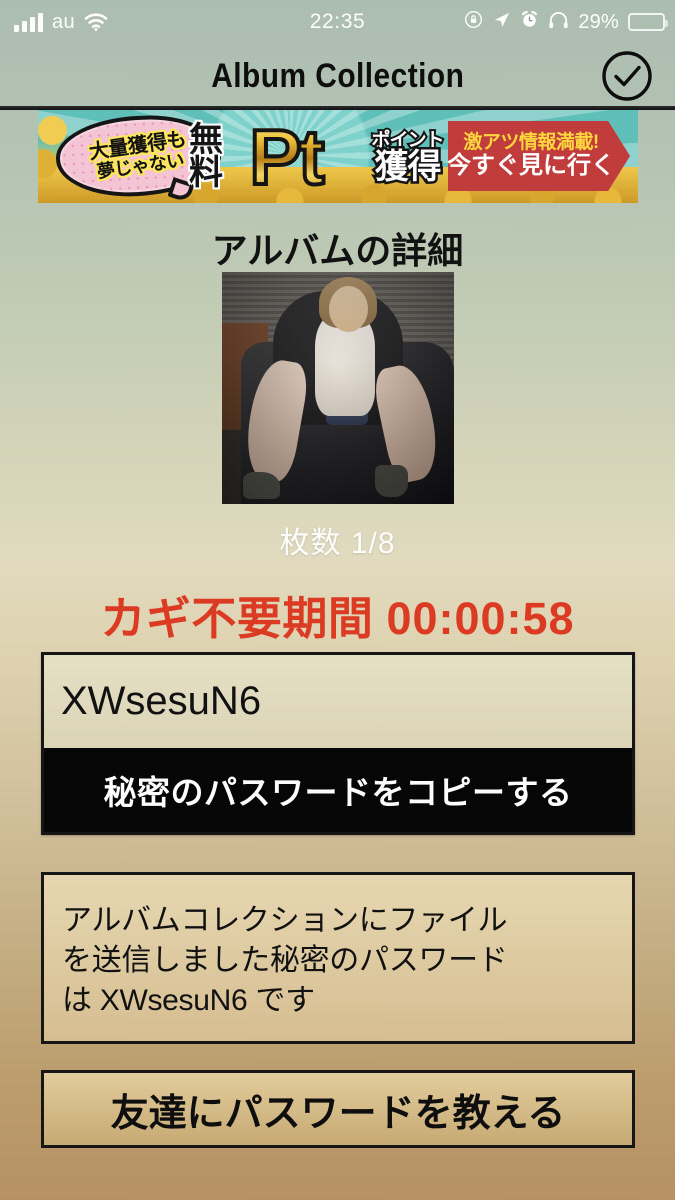  I want to click on status-bar-right: 29%, so click(566, 22).